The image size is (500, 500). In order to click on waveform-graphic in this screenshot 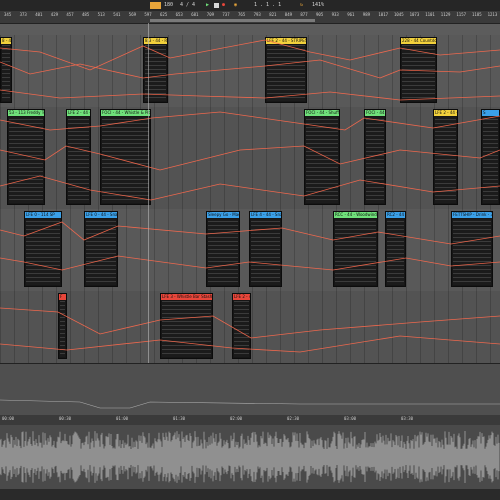, I will do `click(250, 457)`.